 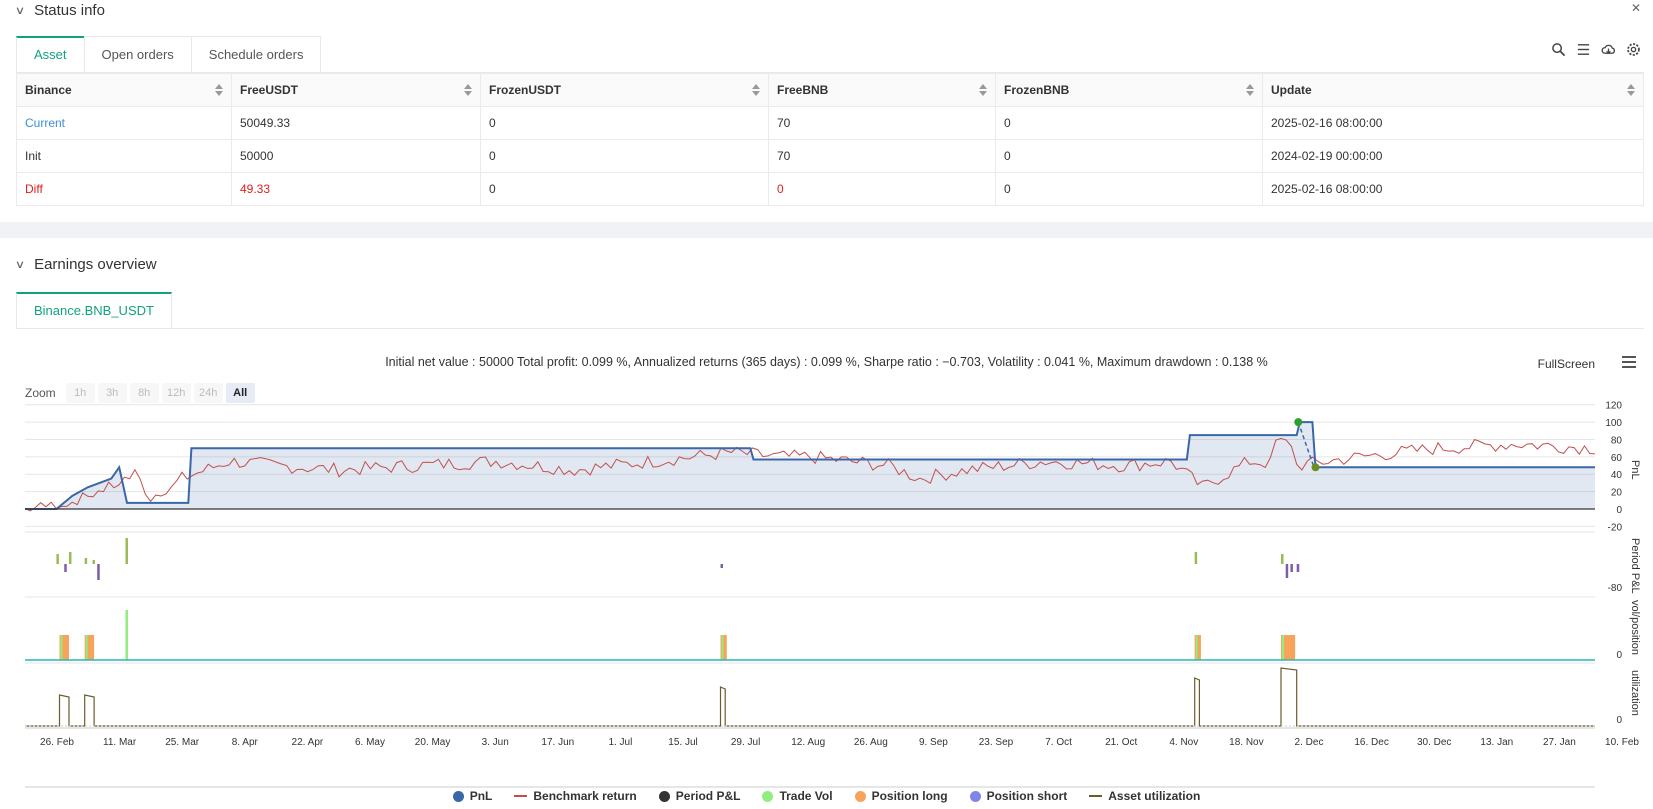 What do you see at coordinates (245, 742) in the screenshot?
I see `x-tick-label: 8. Apr` at bounding box center [245, 742].